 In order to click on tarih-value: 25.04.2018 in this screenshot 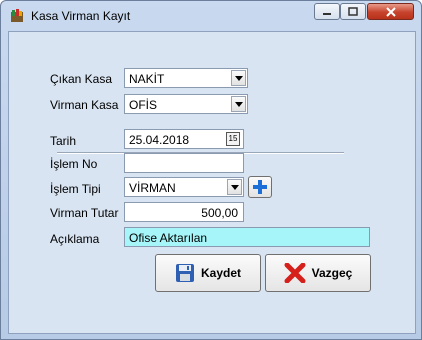, I will do `click(159, 140)`.